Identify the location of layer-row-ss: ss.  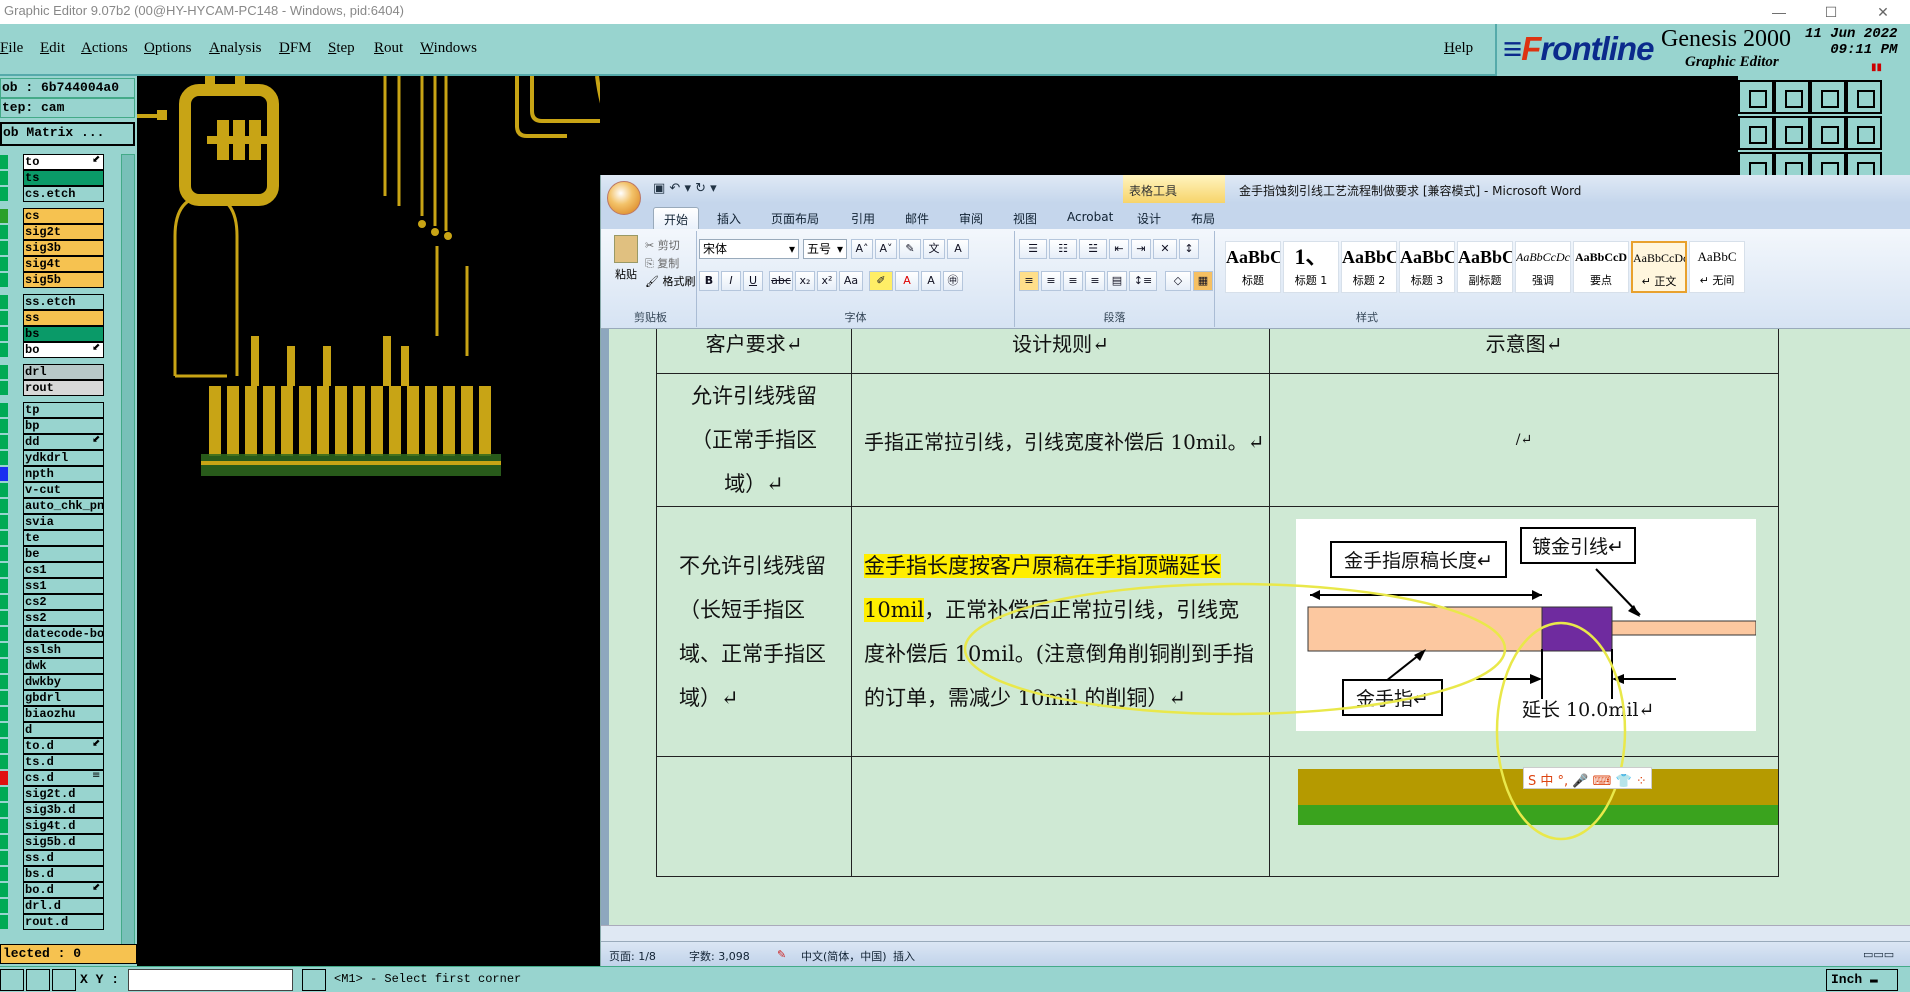
(52, 318).